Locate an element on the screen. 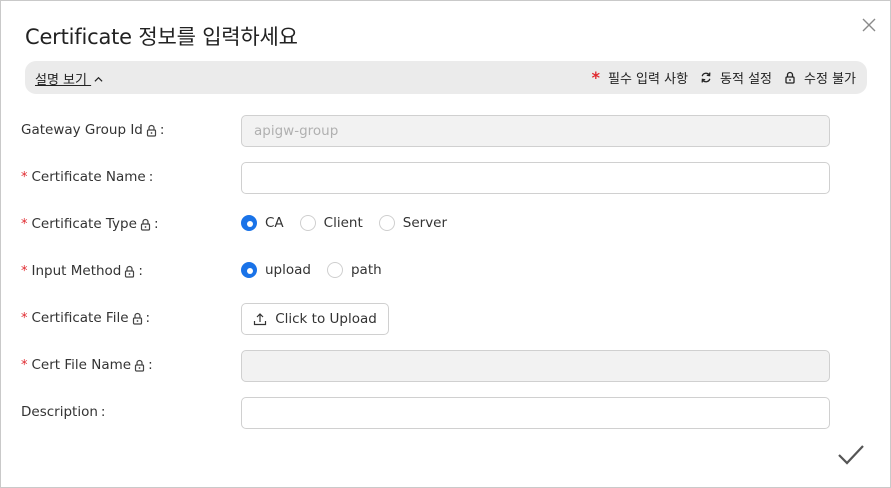  radio-client: Client is located at coordinates (331, 223).